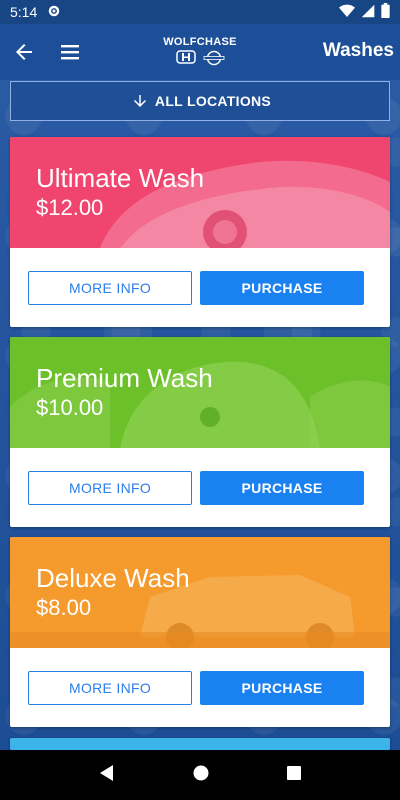 The image size is (400, 800). What do you see at coordinates (186, 60) in the screenshot?
I see `honda-logo-icon` at bounding box center [186, 60].